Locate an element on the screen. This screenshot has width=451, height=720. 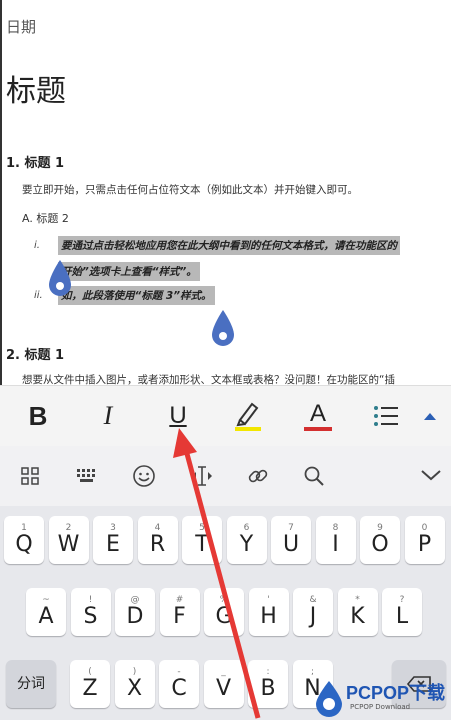
italic-button: I is located at coordinates (108, 416).